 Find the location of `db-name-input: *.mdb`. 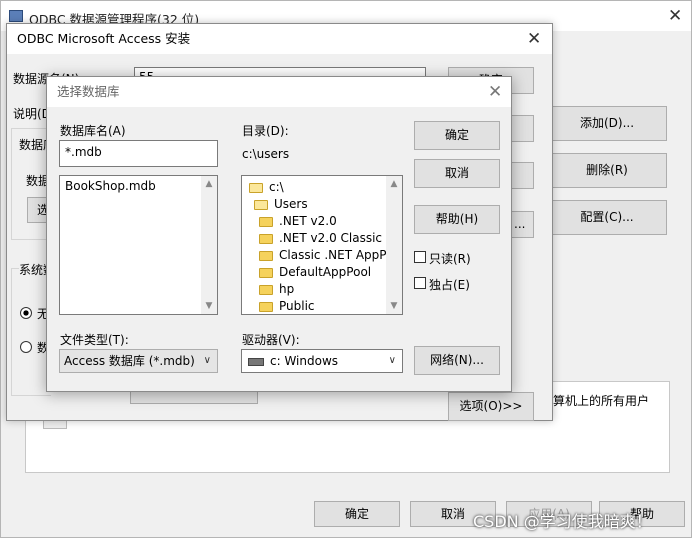

db-name-input: *.mdb is located at coordinates (138, 153).